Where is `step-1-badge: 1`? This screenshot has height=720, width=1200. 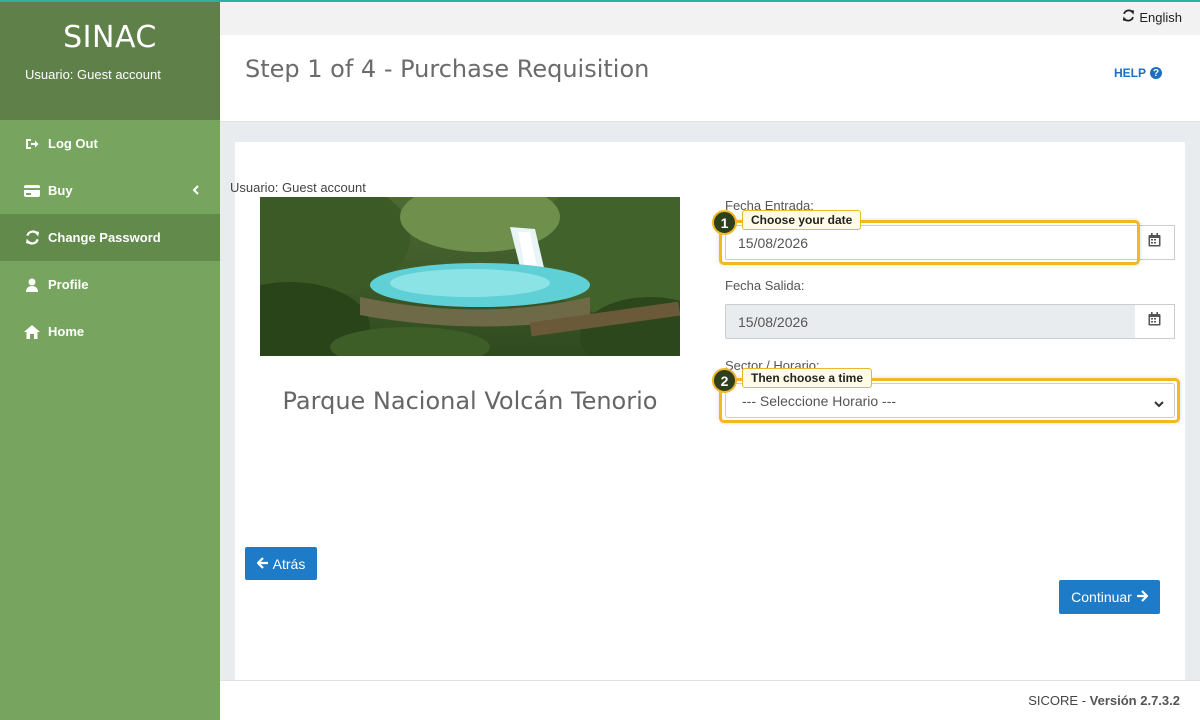 step-1-badge: 1 is located at coordinates (724, 222).